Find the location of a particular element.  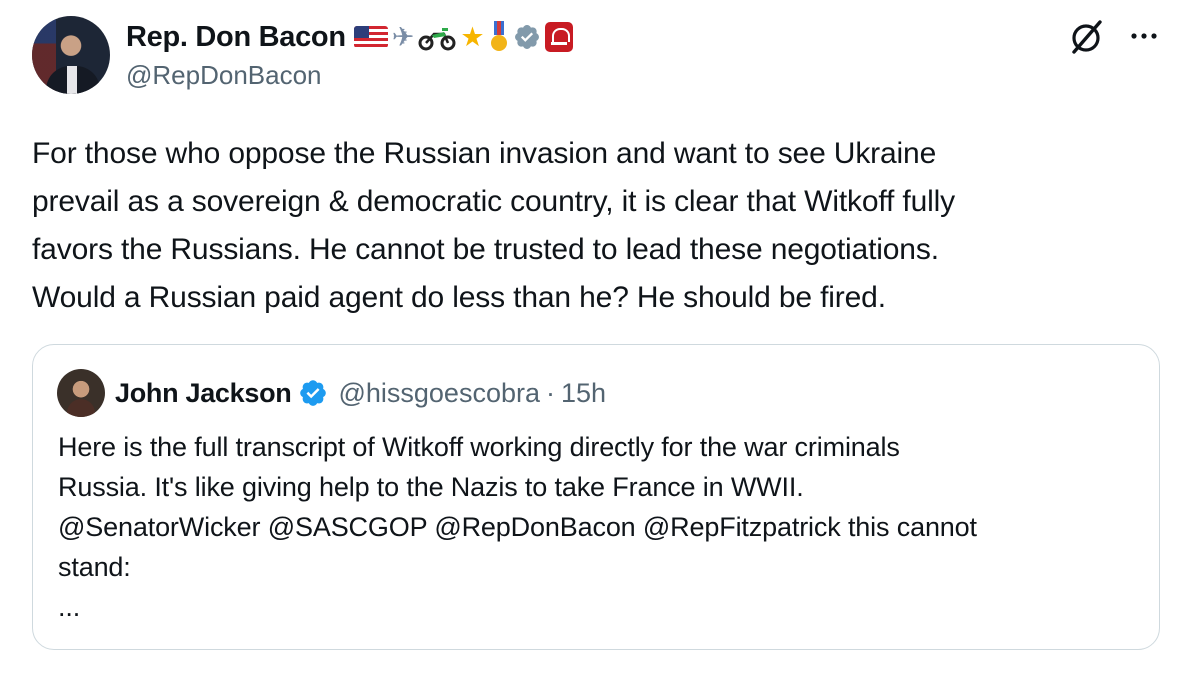

quoted-author-handle: @hissgoescobra is located at coordinates (439, 393).